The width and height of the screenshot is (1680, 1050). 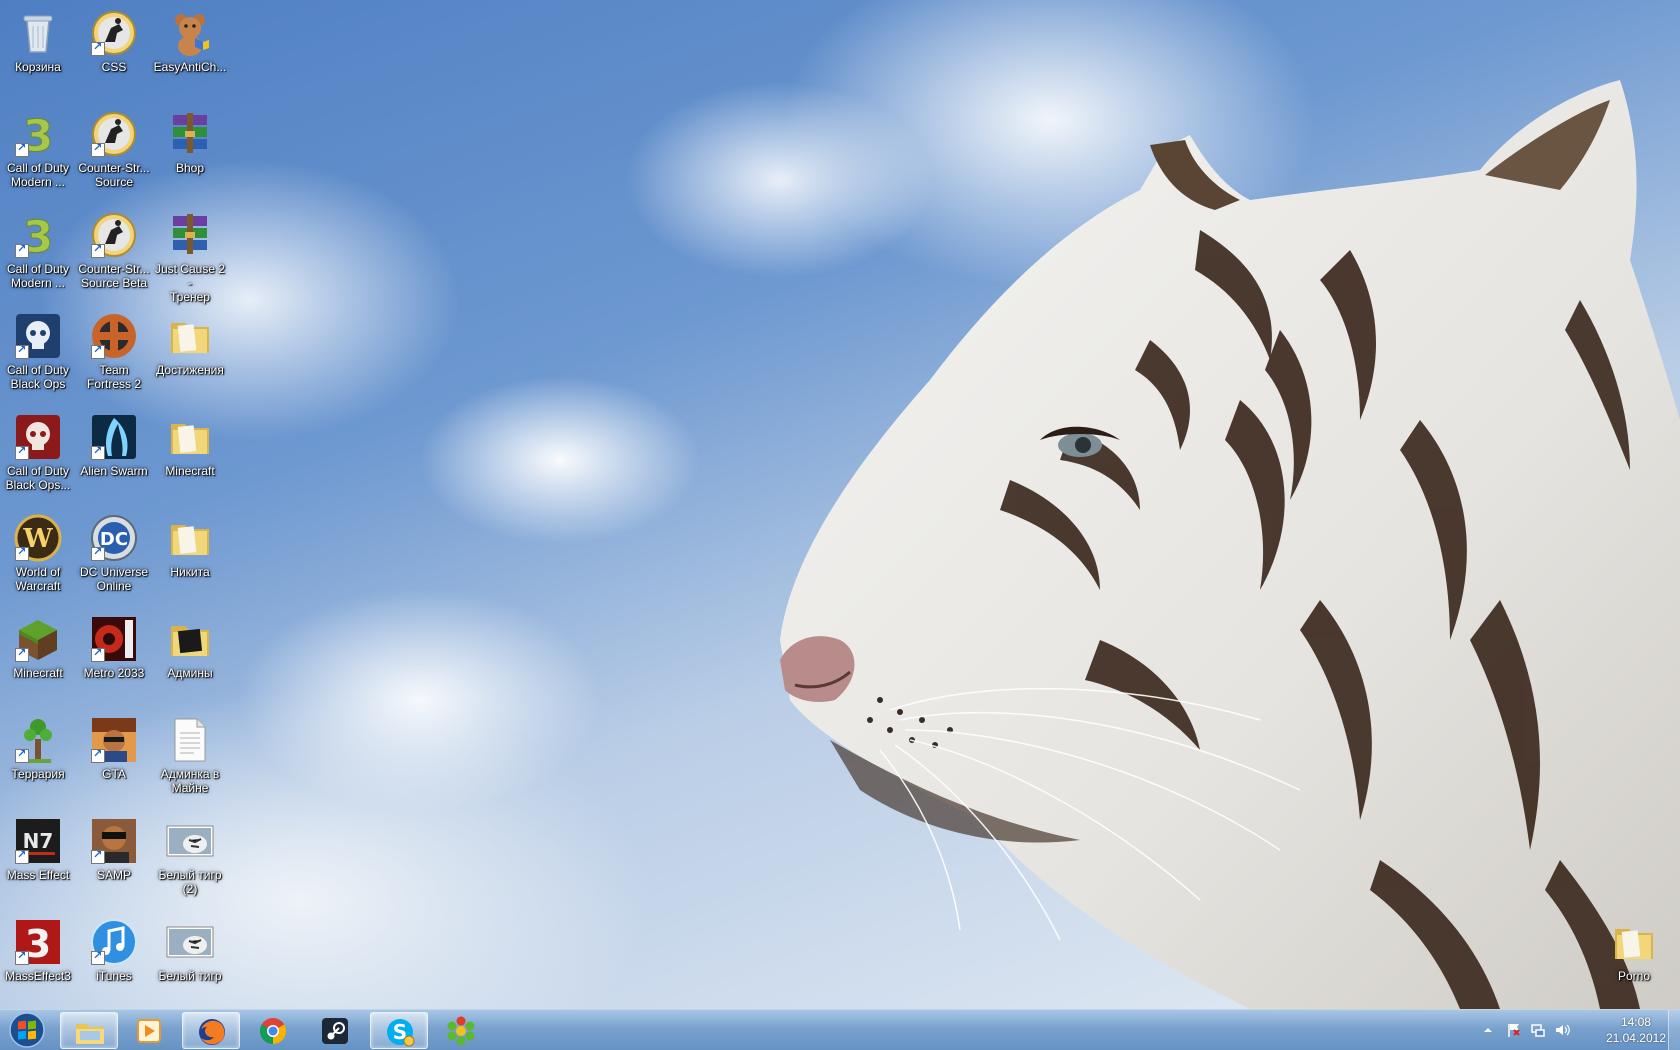 I want to click on desktop-icon-label: Никита, so click(x=190, y=572).